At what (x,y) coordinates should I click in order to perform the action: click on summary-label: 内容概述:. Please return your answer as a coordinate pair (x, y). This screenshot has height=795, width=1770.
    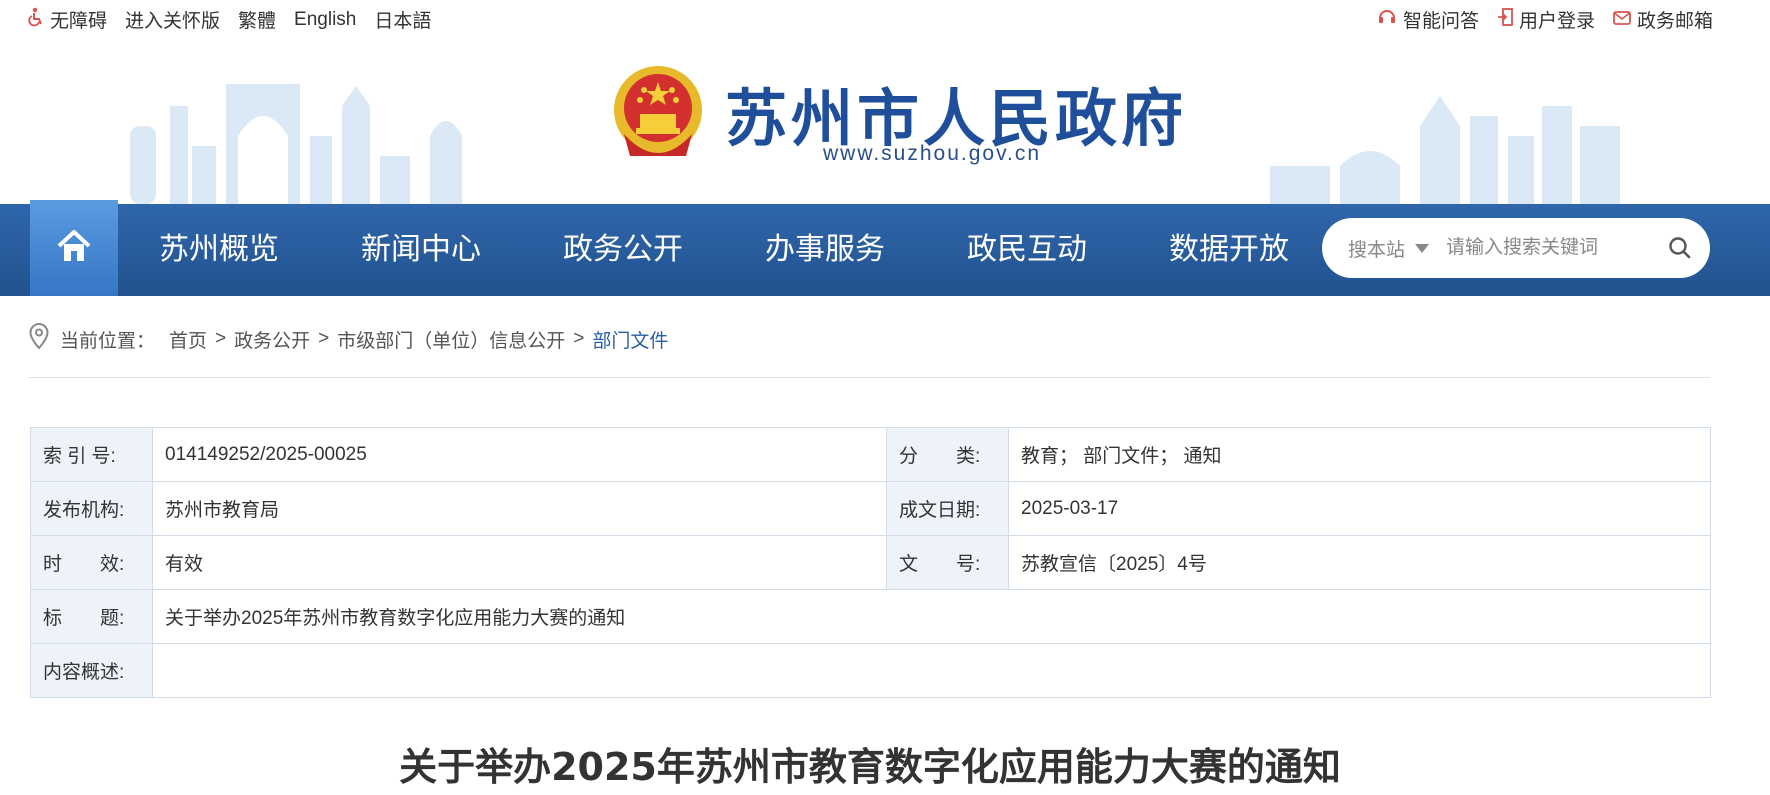
    Looking at the image, I should click on (91, 670).